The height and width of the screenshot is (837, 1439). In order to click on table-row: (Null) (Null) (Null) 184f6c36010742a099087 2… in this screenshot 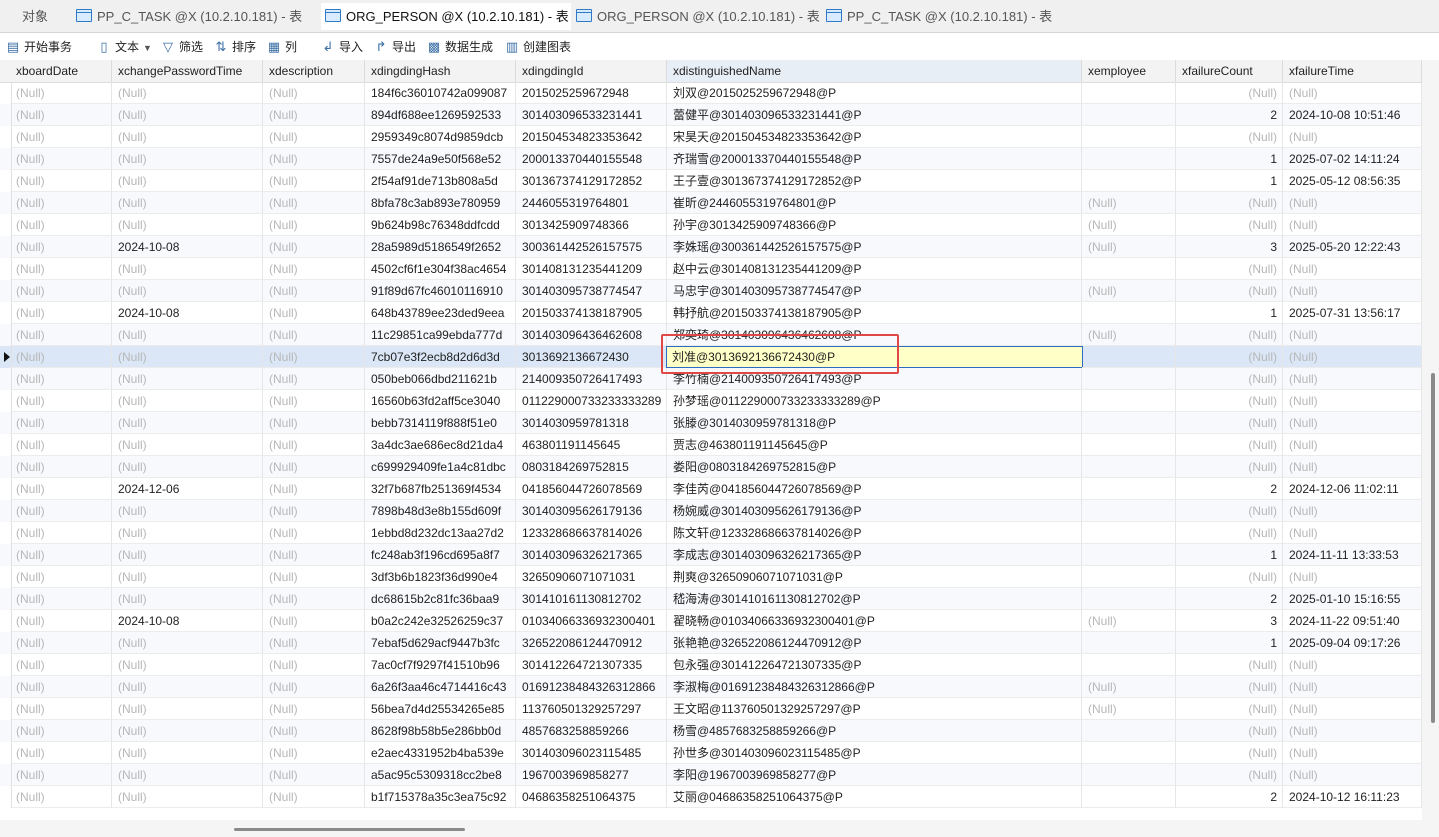, I will do `click(711, 93)`.